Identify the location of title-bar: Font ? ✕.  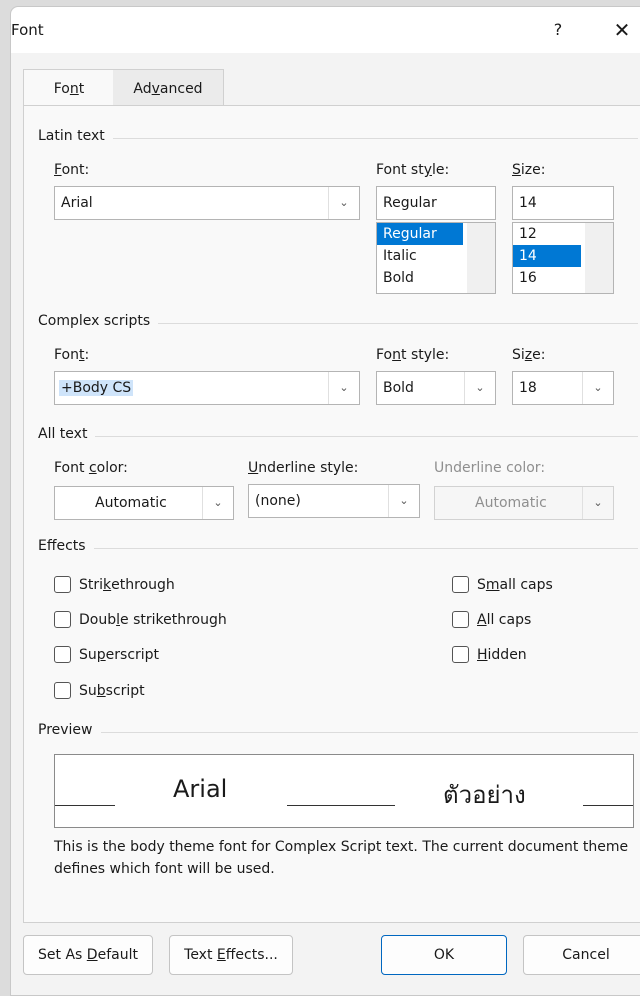
(325, 30).